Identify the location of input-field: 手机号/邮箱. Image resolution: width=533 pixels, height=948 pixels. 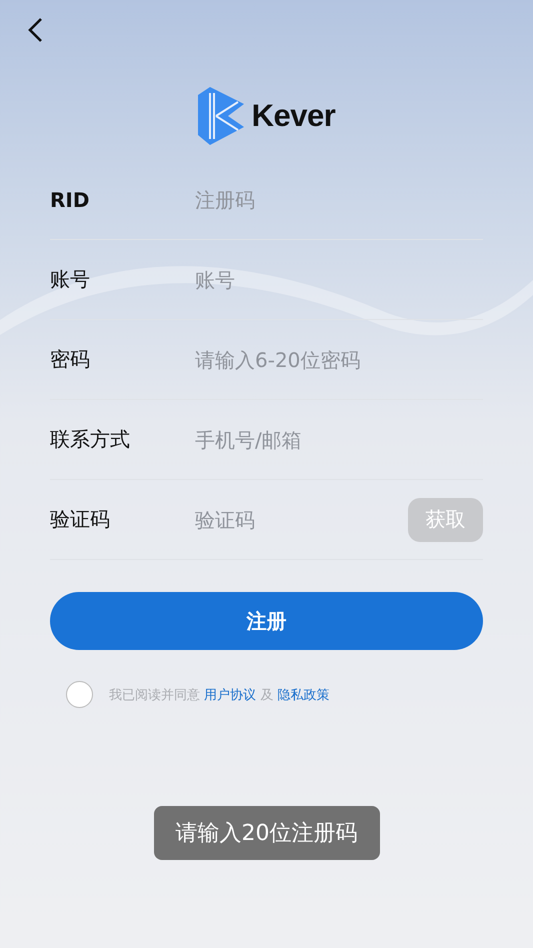
(339, 440).